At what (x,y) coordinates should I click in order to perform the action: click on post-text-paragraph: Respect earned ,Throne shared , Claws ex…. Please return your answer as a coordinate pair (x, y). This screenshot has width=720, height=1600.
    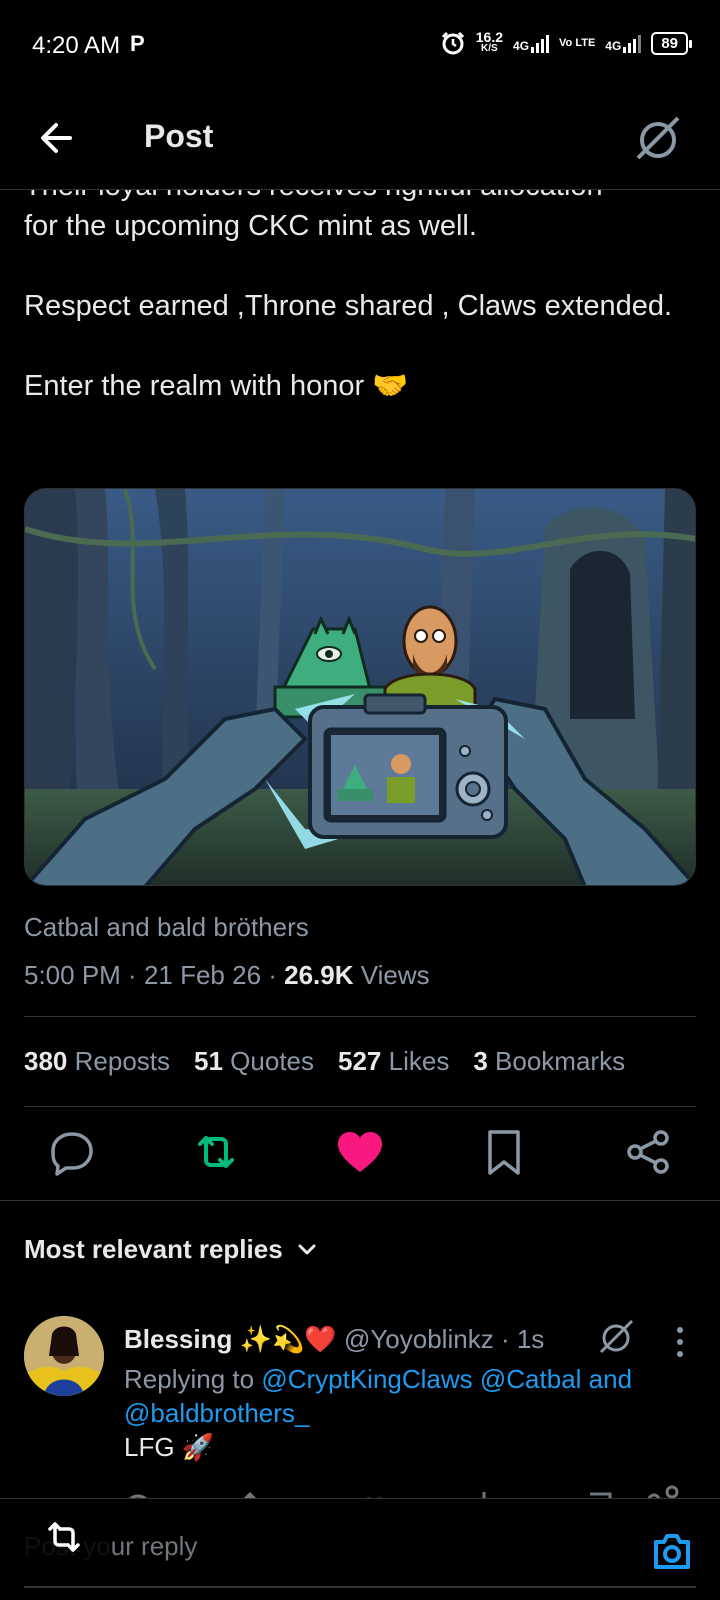
    Looking at the image, I should click on (348, 306).